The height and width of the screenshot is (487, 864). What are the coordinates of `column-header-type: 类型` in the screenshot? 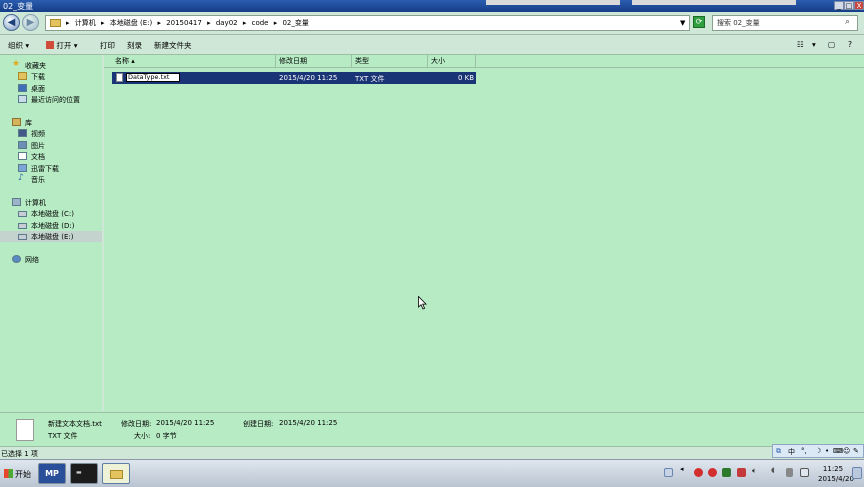 It's located at (390, 61).